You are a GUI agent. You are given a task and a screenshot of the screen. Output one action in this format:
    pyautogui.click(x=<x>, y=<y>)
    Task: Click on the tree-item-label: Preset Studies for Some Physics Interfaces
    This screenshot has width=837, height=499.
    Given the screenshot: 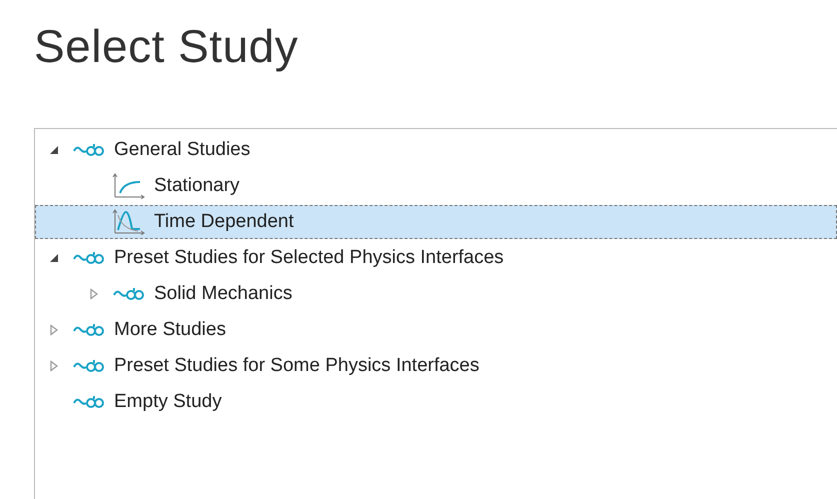 What is the action you would take?
    pyautogui.click(x=297, y=366)
    